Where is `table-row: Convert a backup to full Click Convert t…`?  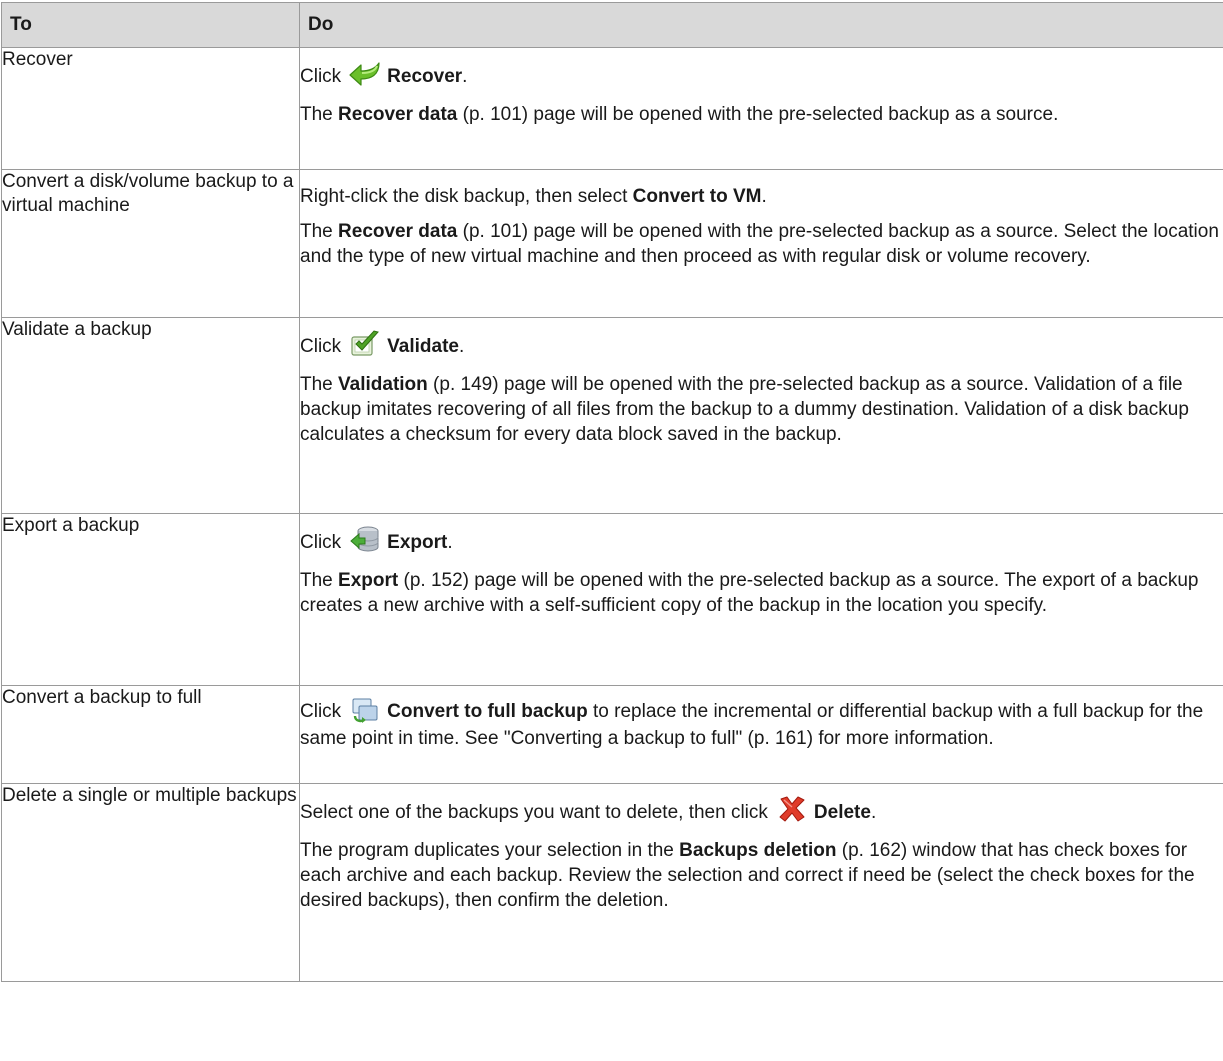 table-row: Convert a backup to full Click Convert t… is located at coordinates (612, 734).